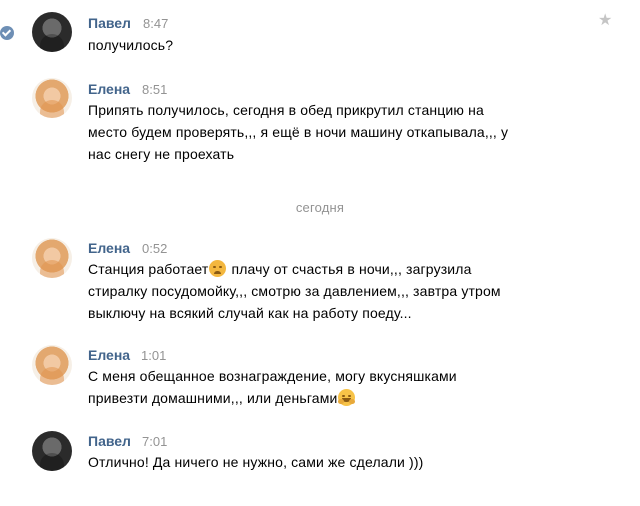 This screenshot has height=506, width=640. I want to click on star-icon: ★, so click(605, 21).